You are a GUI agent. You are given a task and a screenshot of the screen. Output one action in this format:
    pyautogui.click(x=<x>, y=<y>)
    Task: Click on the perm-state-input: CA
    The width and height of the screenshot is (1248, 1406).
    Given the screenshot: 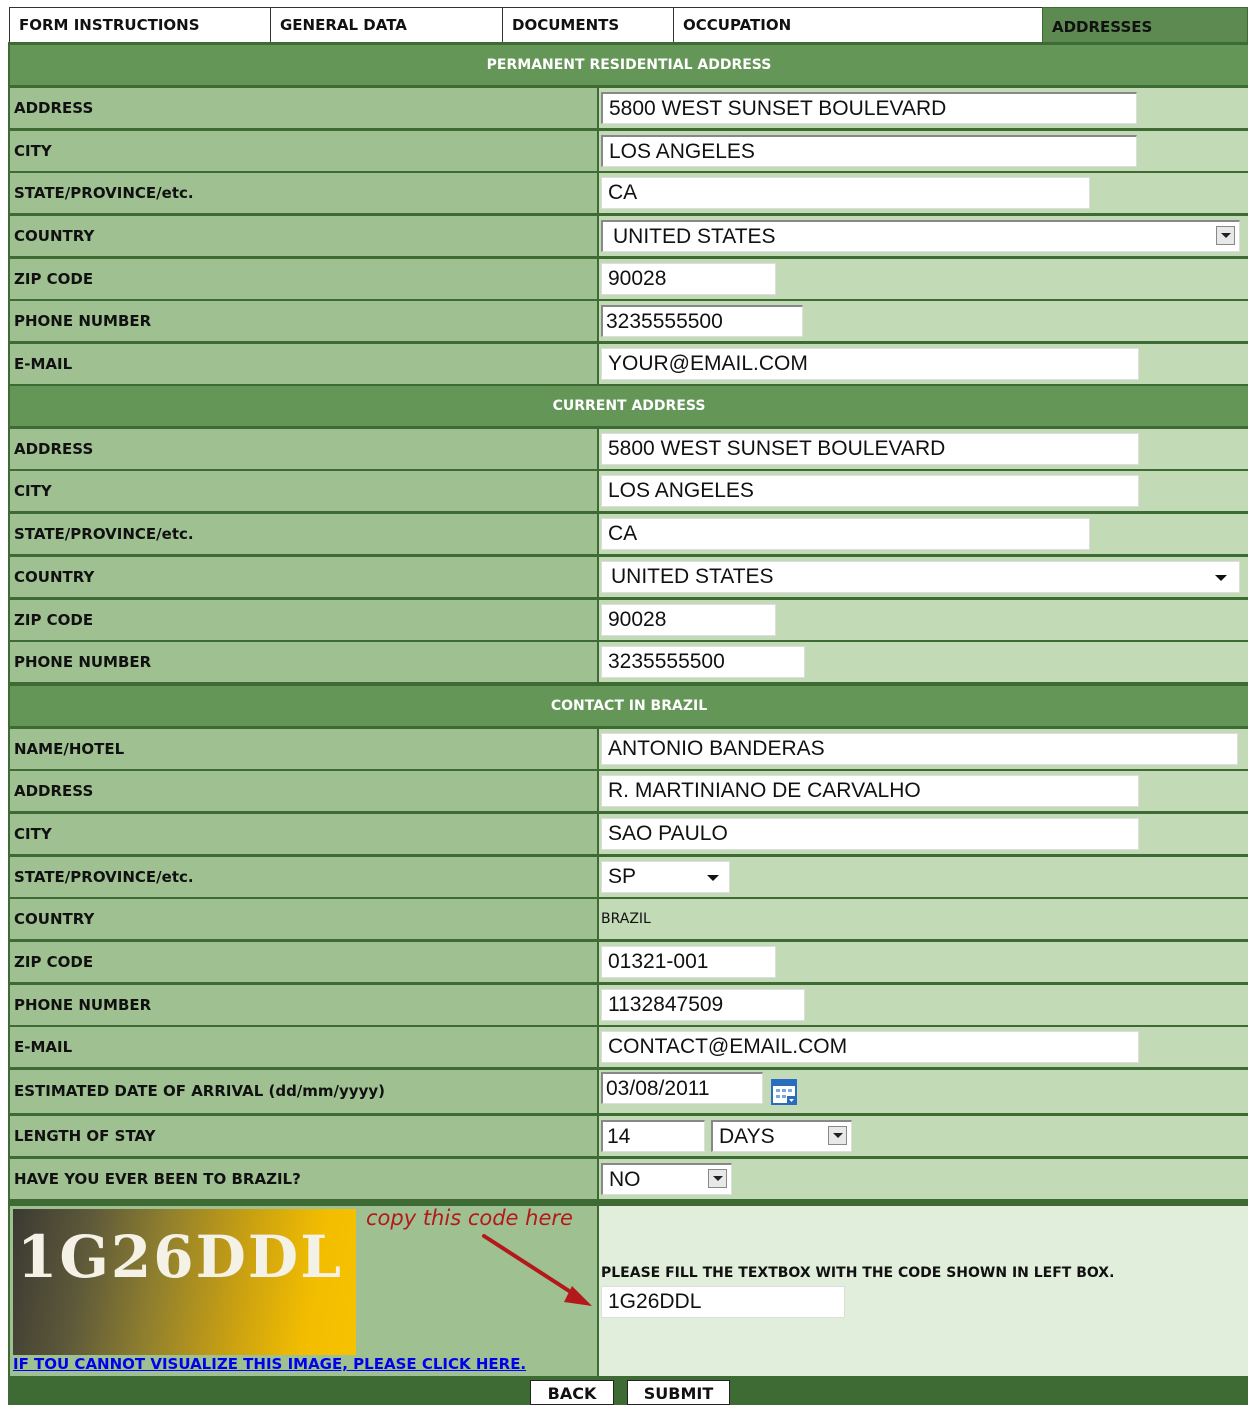 What is the action you would take?
    pyautogui.click(x=845, y=193)
    